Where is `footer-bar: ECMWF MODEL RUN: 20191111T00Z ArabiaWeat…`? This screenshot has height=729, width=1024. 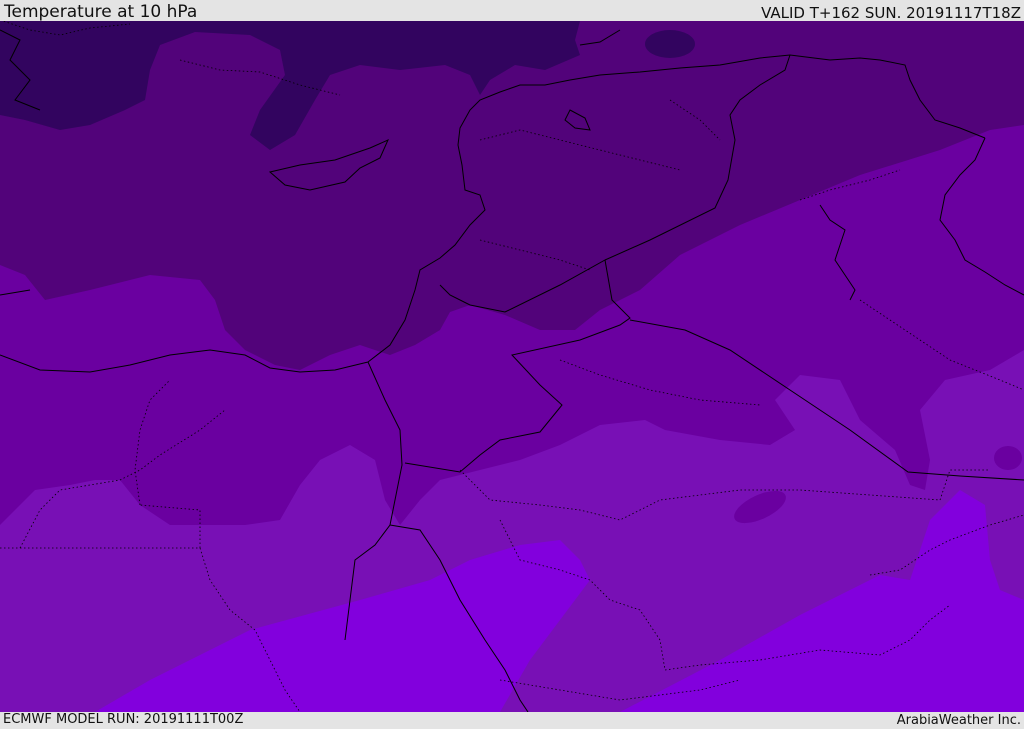
footer-bar: ECMWF MODEL RUN: 20191111T00Z ArabiaWeat… is located at coordinates (512, 720).